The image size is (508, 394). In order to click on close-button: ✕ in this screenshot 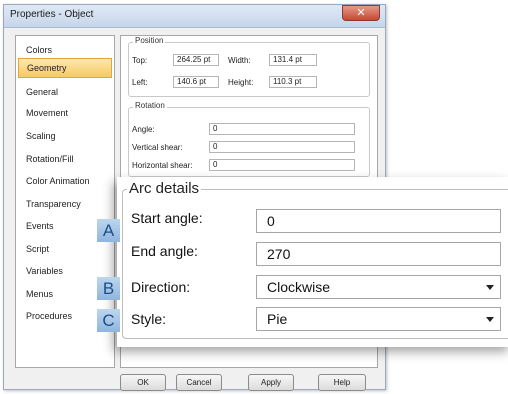, I will do `click(361, 13)`.